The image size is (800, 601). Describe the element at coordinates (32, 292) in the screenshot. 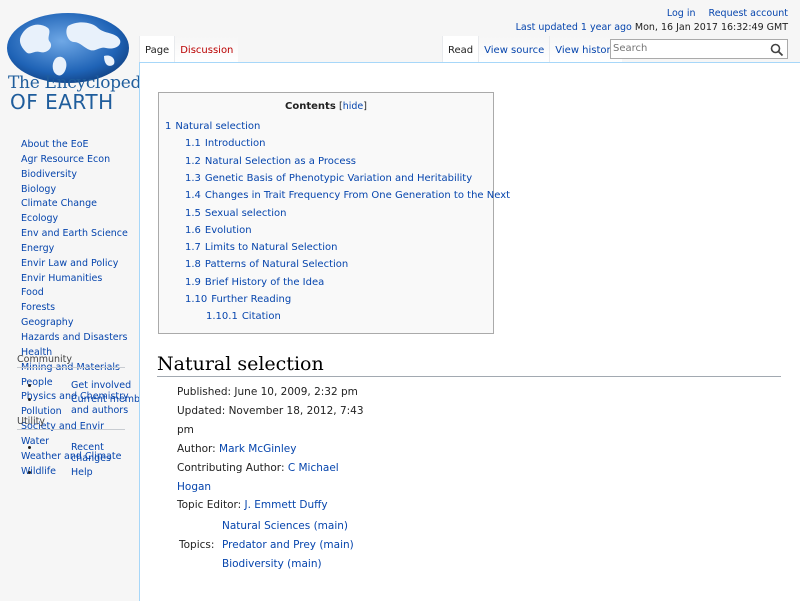

I see `sidebar-link: Food` at that location.